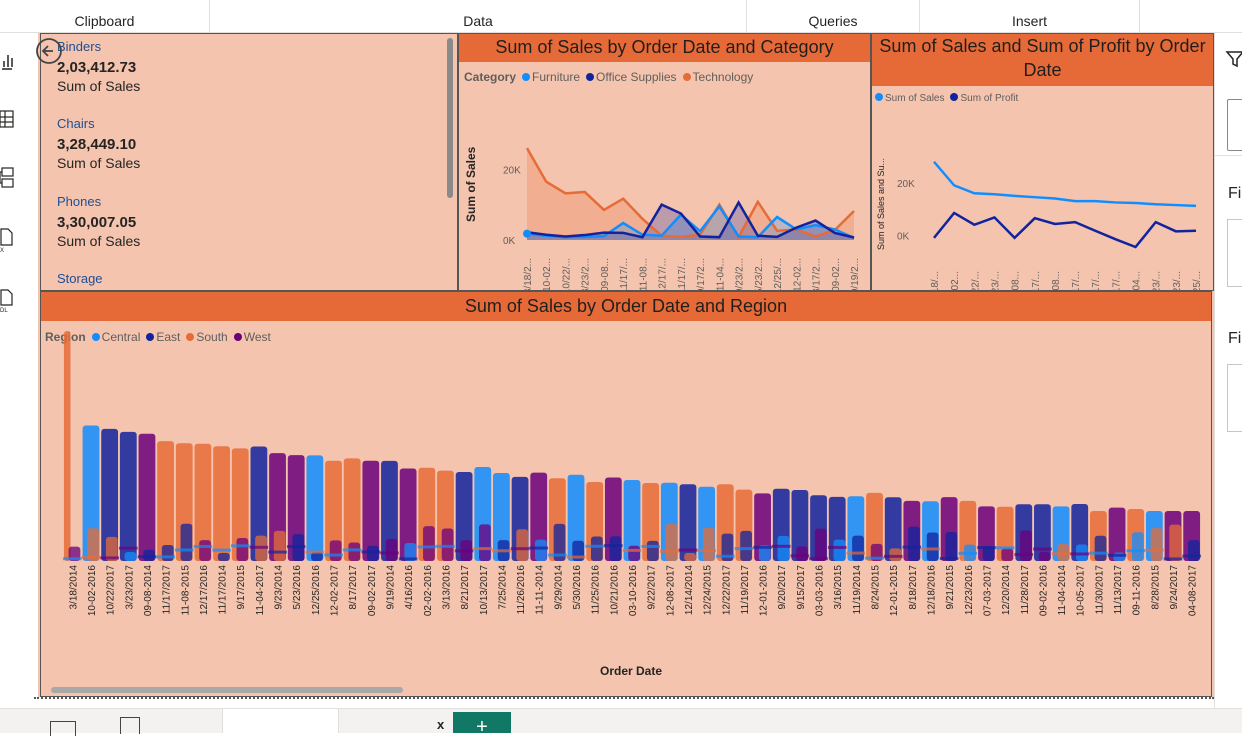 The height and width of the screenshot is (742, 1242). Describe the element at coordinates (1029, 21) in the screenshot. I see `ribbon-group-label: Insert` at that location.